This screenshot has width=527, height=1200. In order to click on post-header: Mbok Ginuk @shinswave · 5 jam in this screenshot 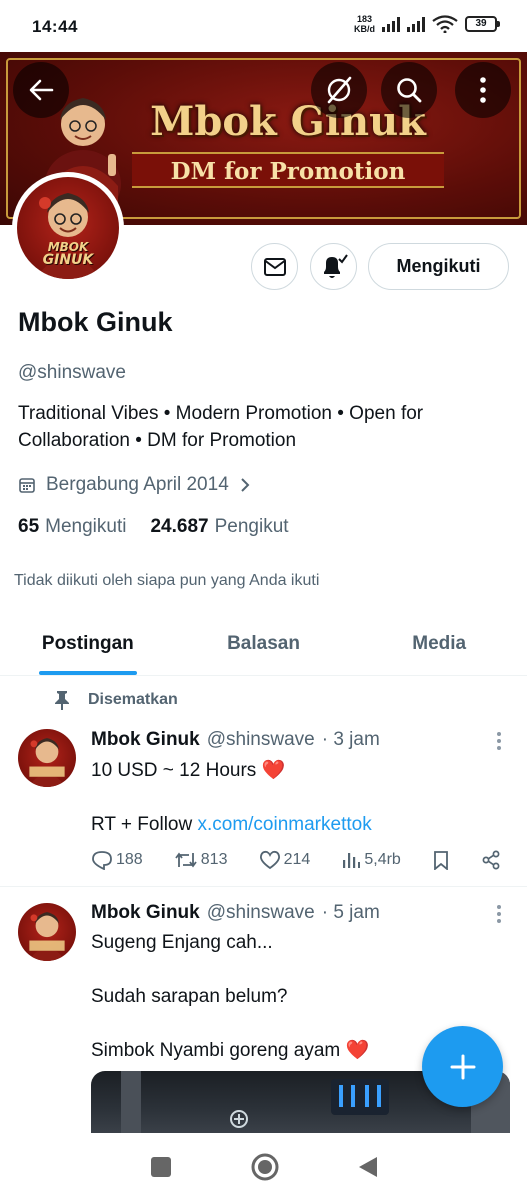, I will do `click(235, 913)`.